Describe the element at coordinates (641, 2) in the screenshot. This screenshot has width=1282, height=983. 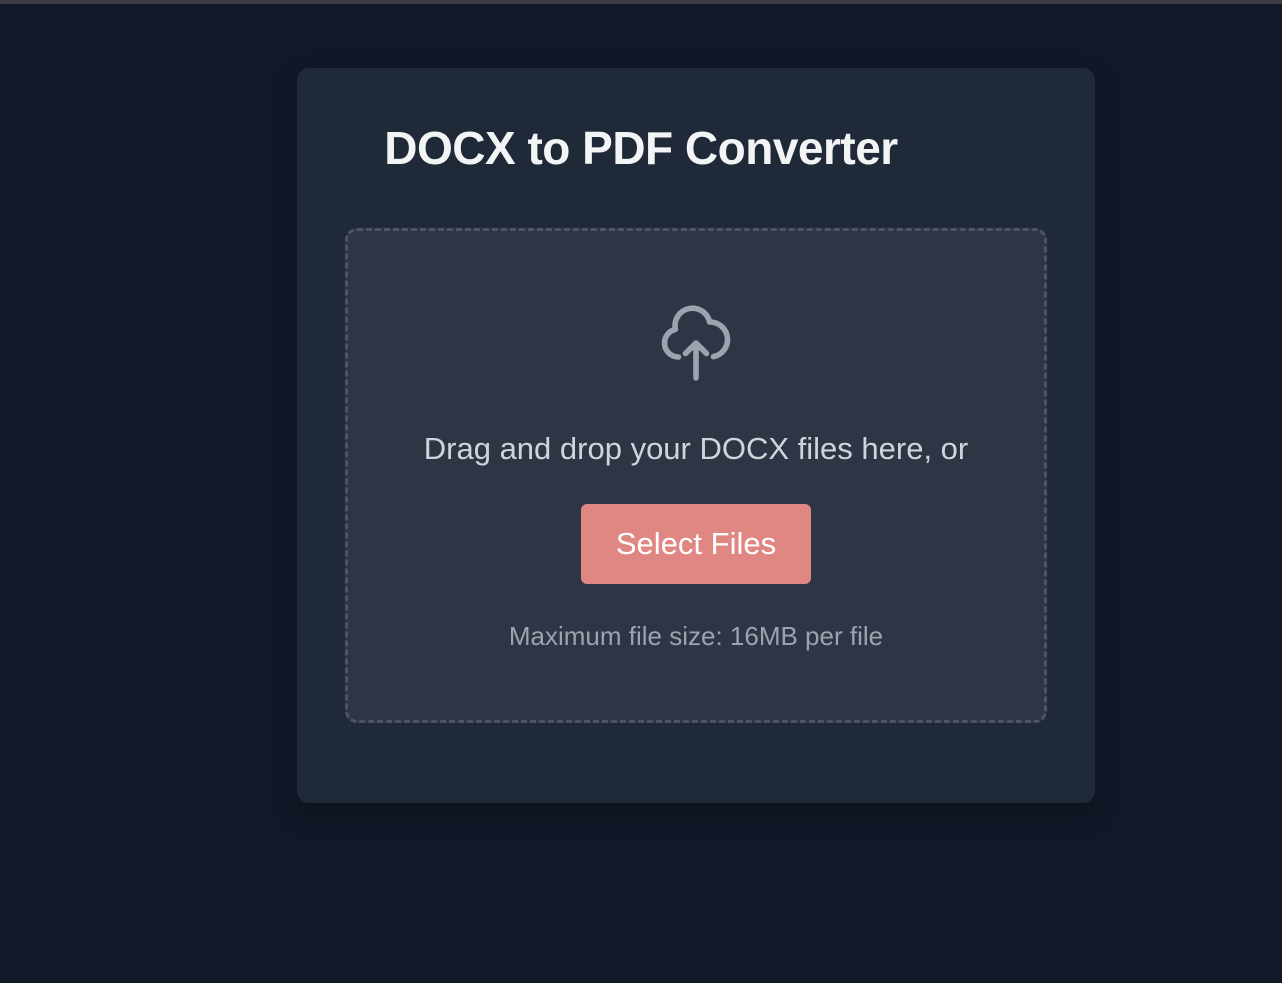
I see `window-top-edge` at that location.